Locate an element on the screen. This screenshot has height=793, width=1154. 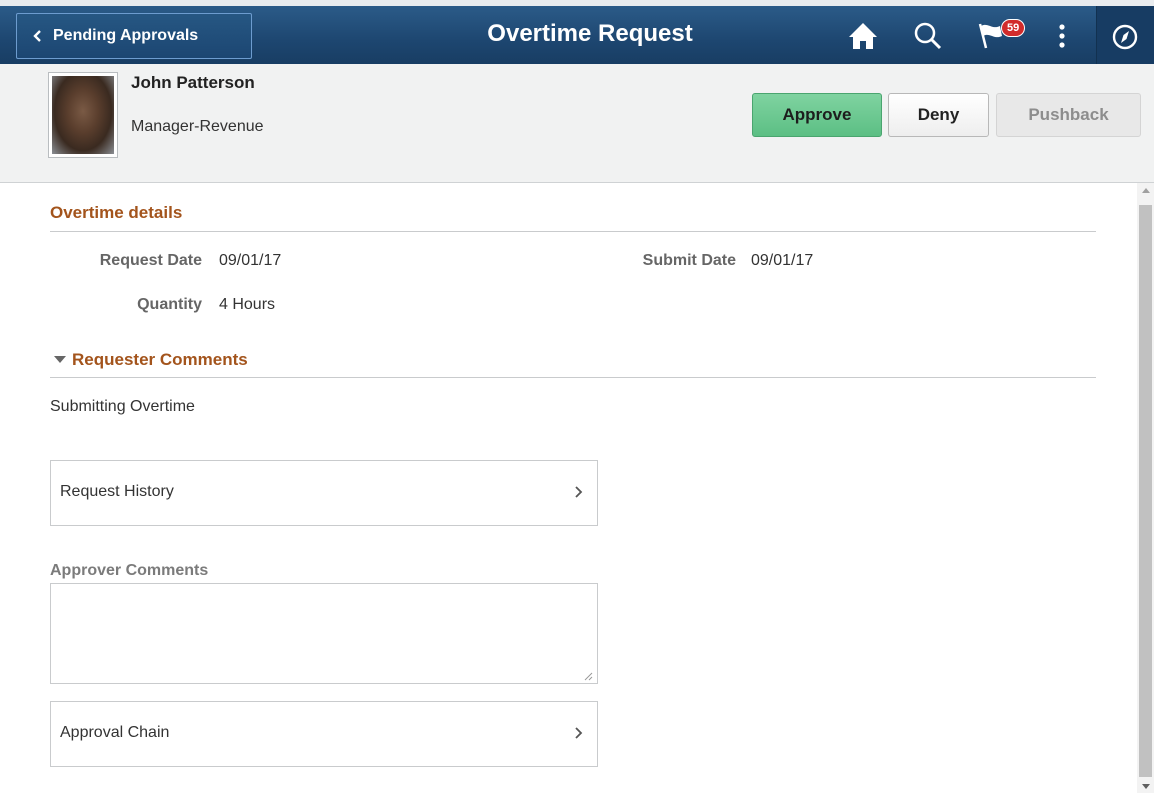
pushback-button: Pushback is located at coordinates (1068, 115).